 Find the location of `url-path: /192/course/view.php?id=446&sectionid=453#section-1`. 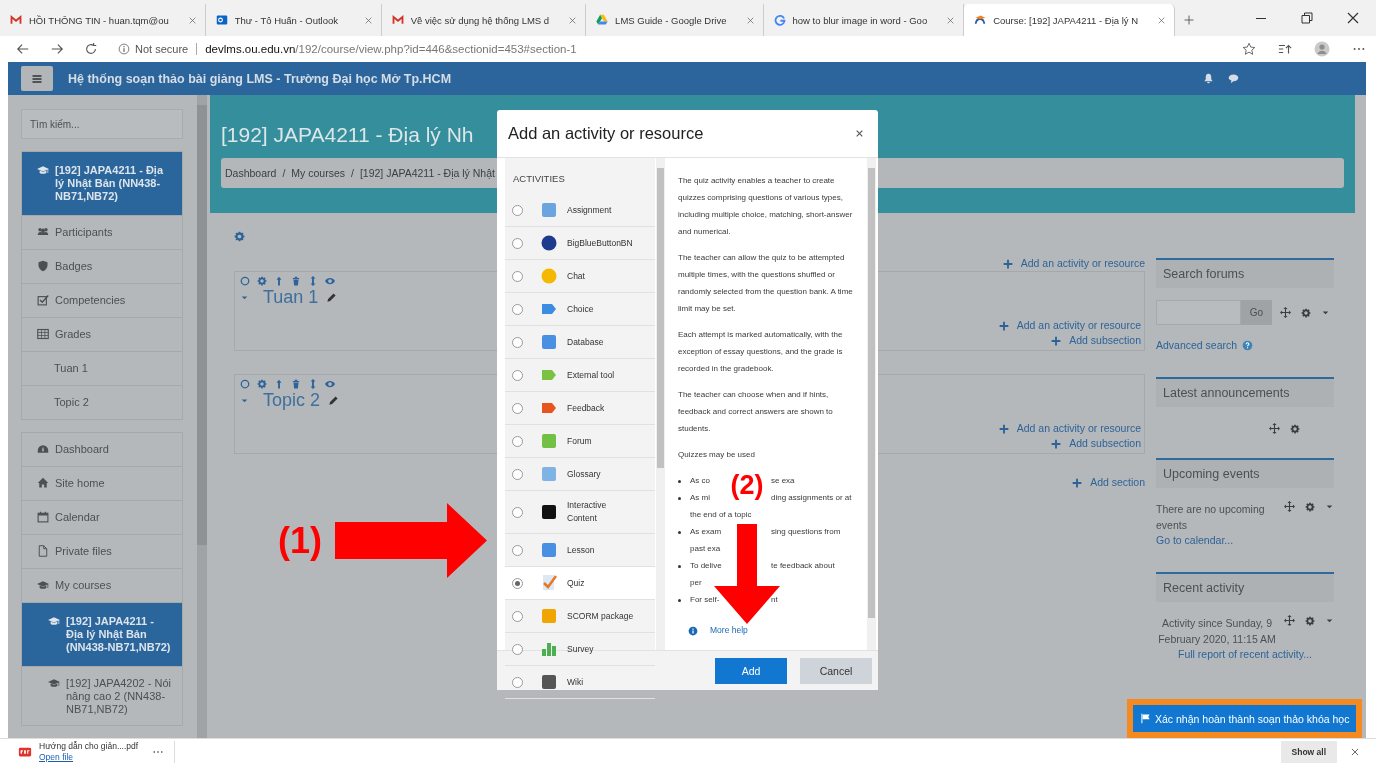

url-path: /192/course/view.php?id=446&sectionid=453#section-1 is located at coordinates (436, 49).